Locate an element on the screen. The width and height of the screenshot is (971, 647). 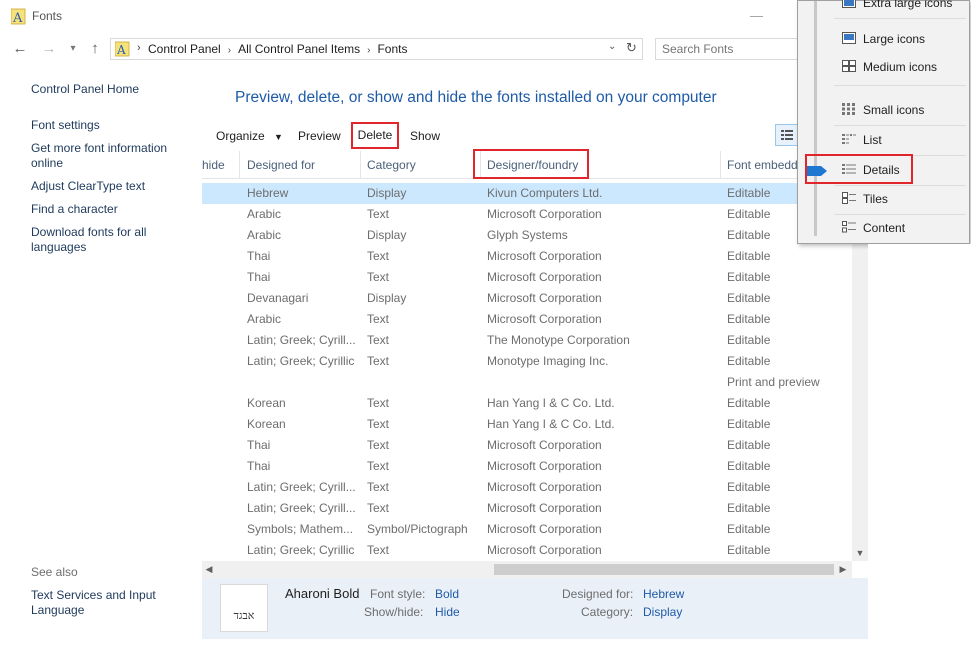
cell-designer-foundry: Han Yang I & C Co. Ltd. is located at coordinates (551, 424).